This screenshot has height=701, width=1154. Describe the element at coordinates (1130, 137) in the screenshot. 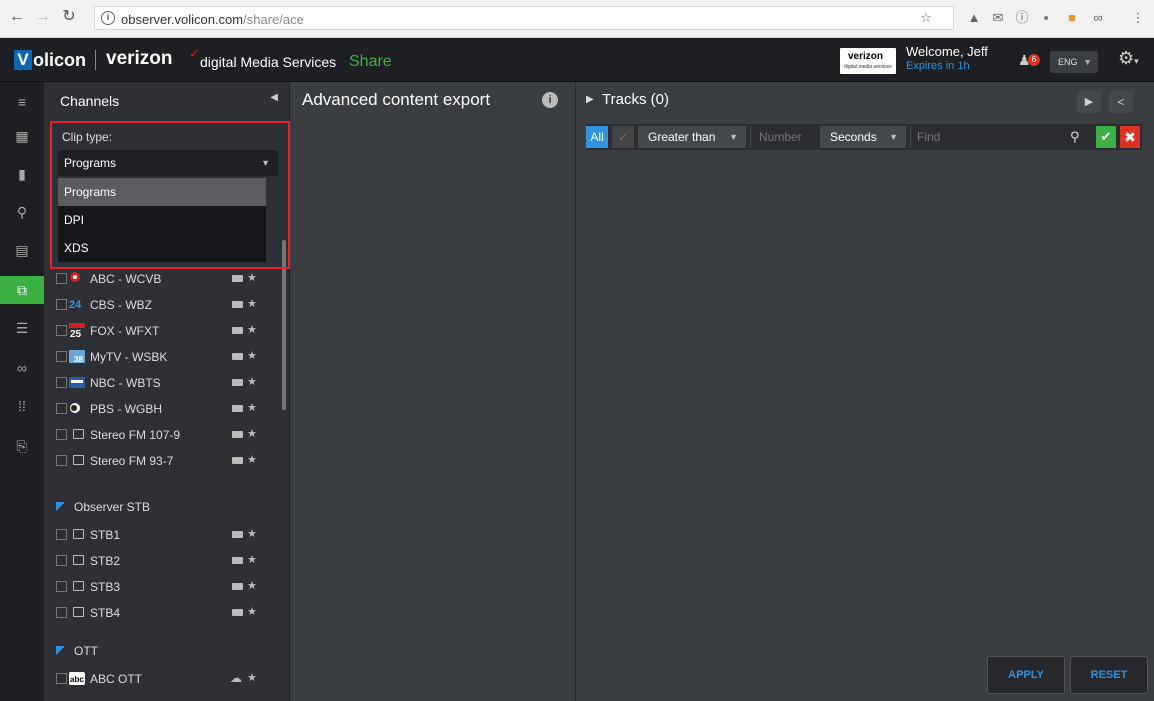

I see `clear-button: ✖` at that location.